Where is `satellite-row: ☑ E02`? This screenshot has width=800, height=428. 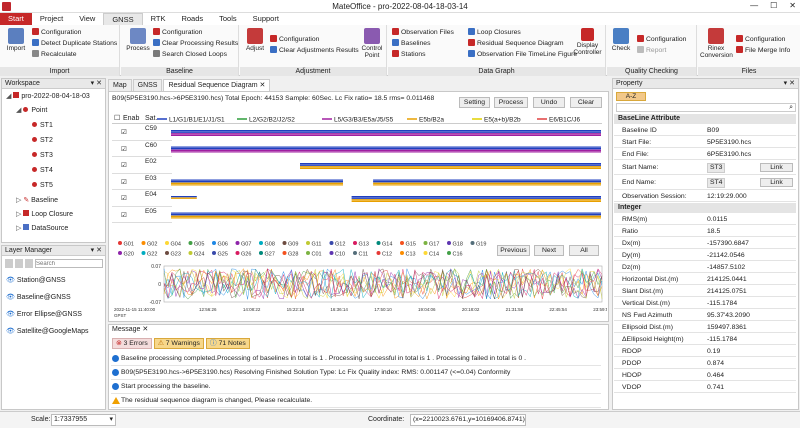
satellite-row: ☑ E02 is located at coordinates (142, 165).